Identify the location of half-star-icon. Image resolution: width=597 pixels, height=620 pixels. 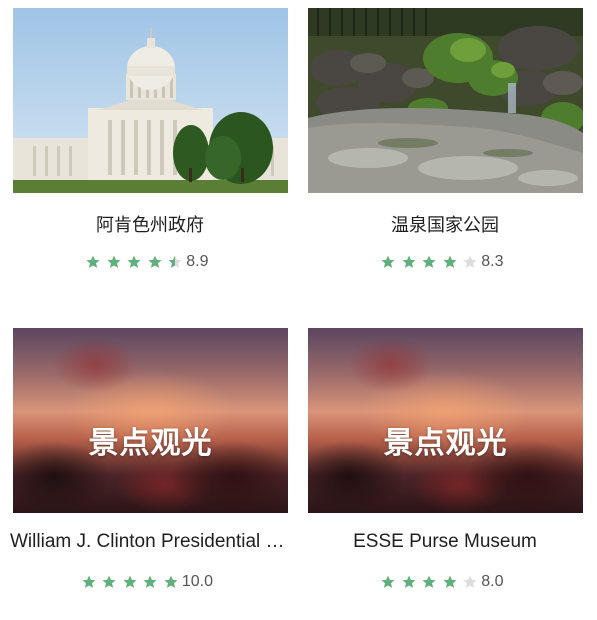
(175, 261).